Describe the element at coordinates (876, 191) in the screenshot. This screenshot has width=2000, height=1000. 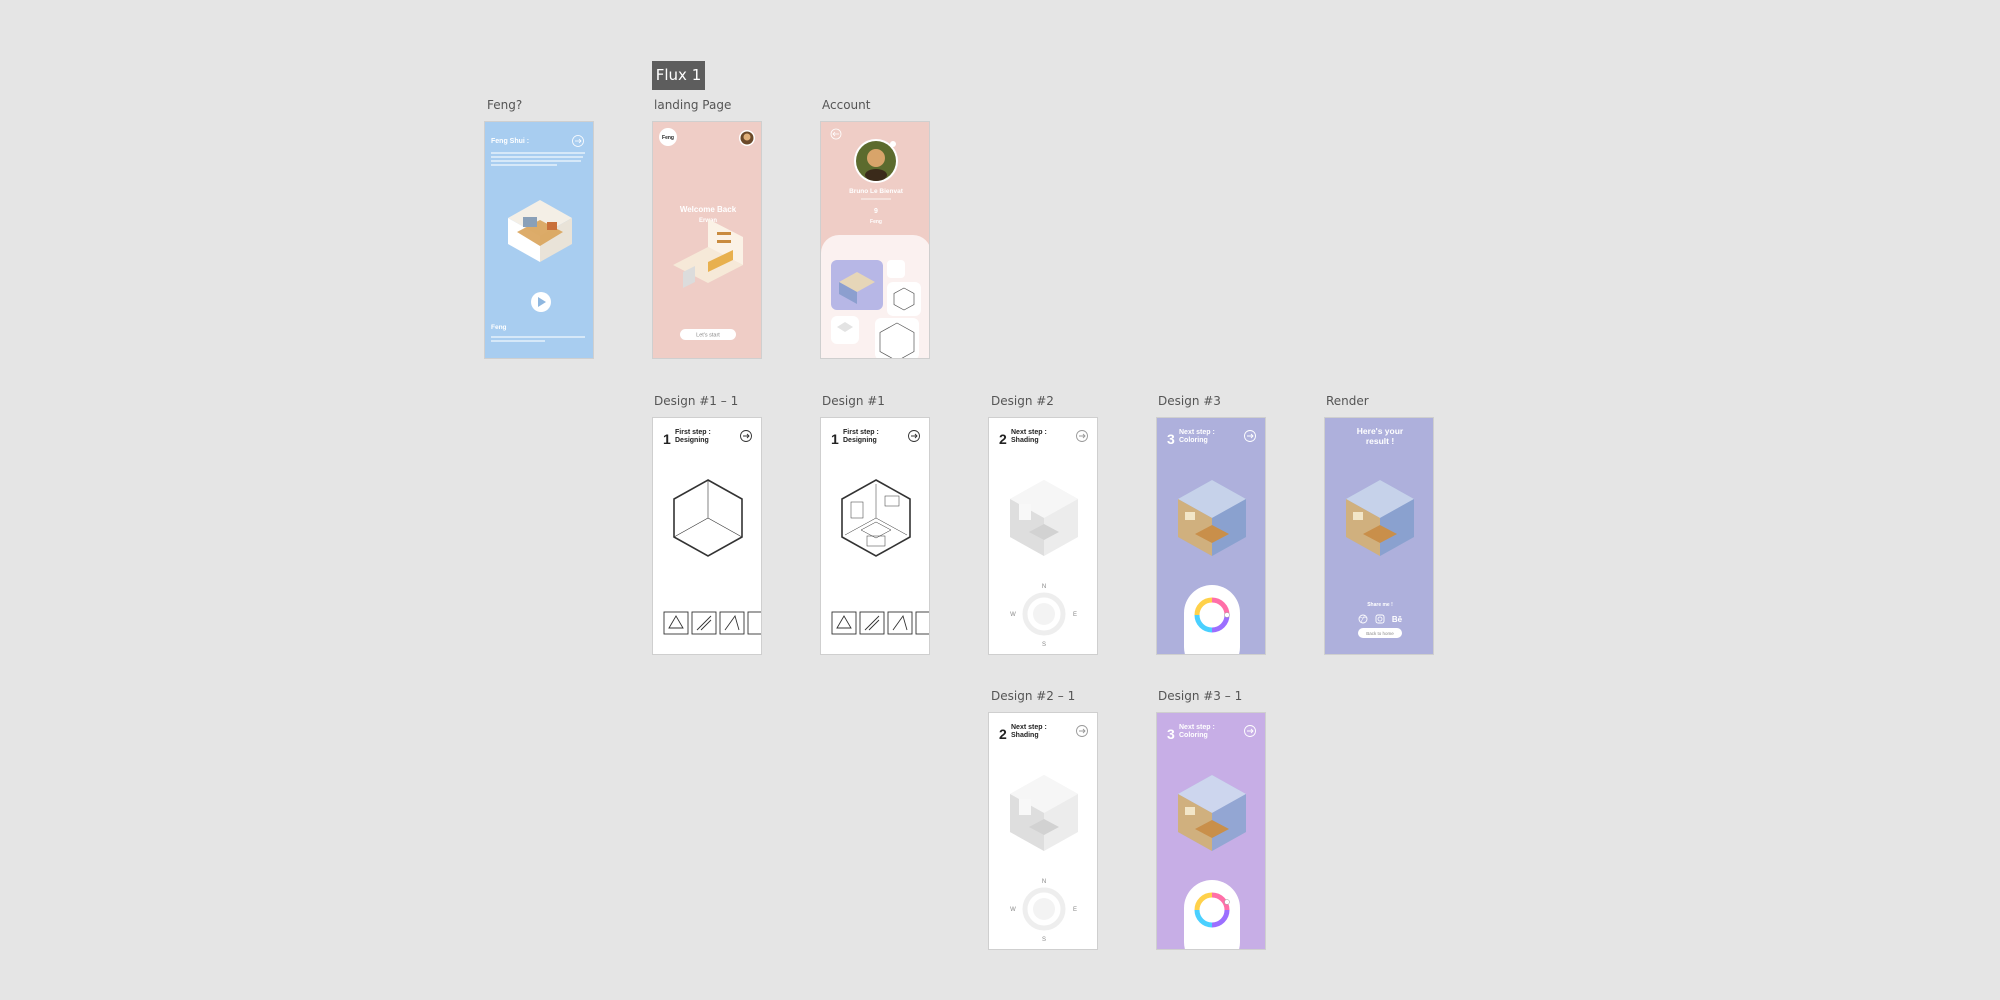
I see `account-user-name: Bruno Le Bienvat` at that location.